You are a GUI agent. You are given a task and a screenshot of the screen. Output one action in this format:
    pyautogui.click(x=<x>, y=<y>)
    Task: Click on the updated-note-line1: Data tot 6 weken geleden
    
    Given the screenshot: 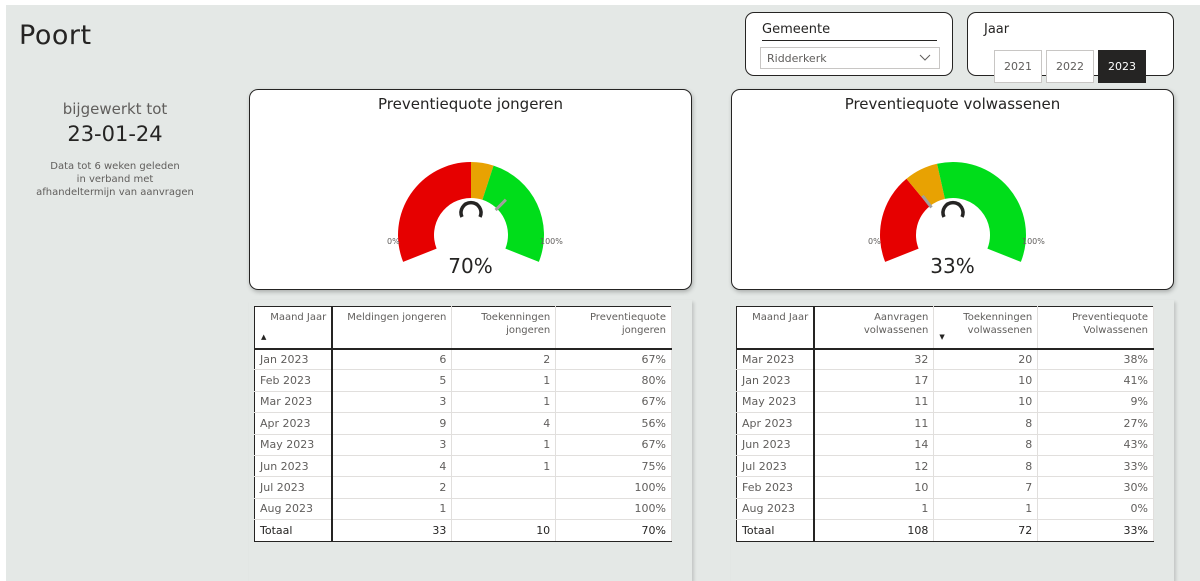 What is the action you would take?
    pyautogui.click(x=115, y=166)
    